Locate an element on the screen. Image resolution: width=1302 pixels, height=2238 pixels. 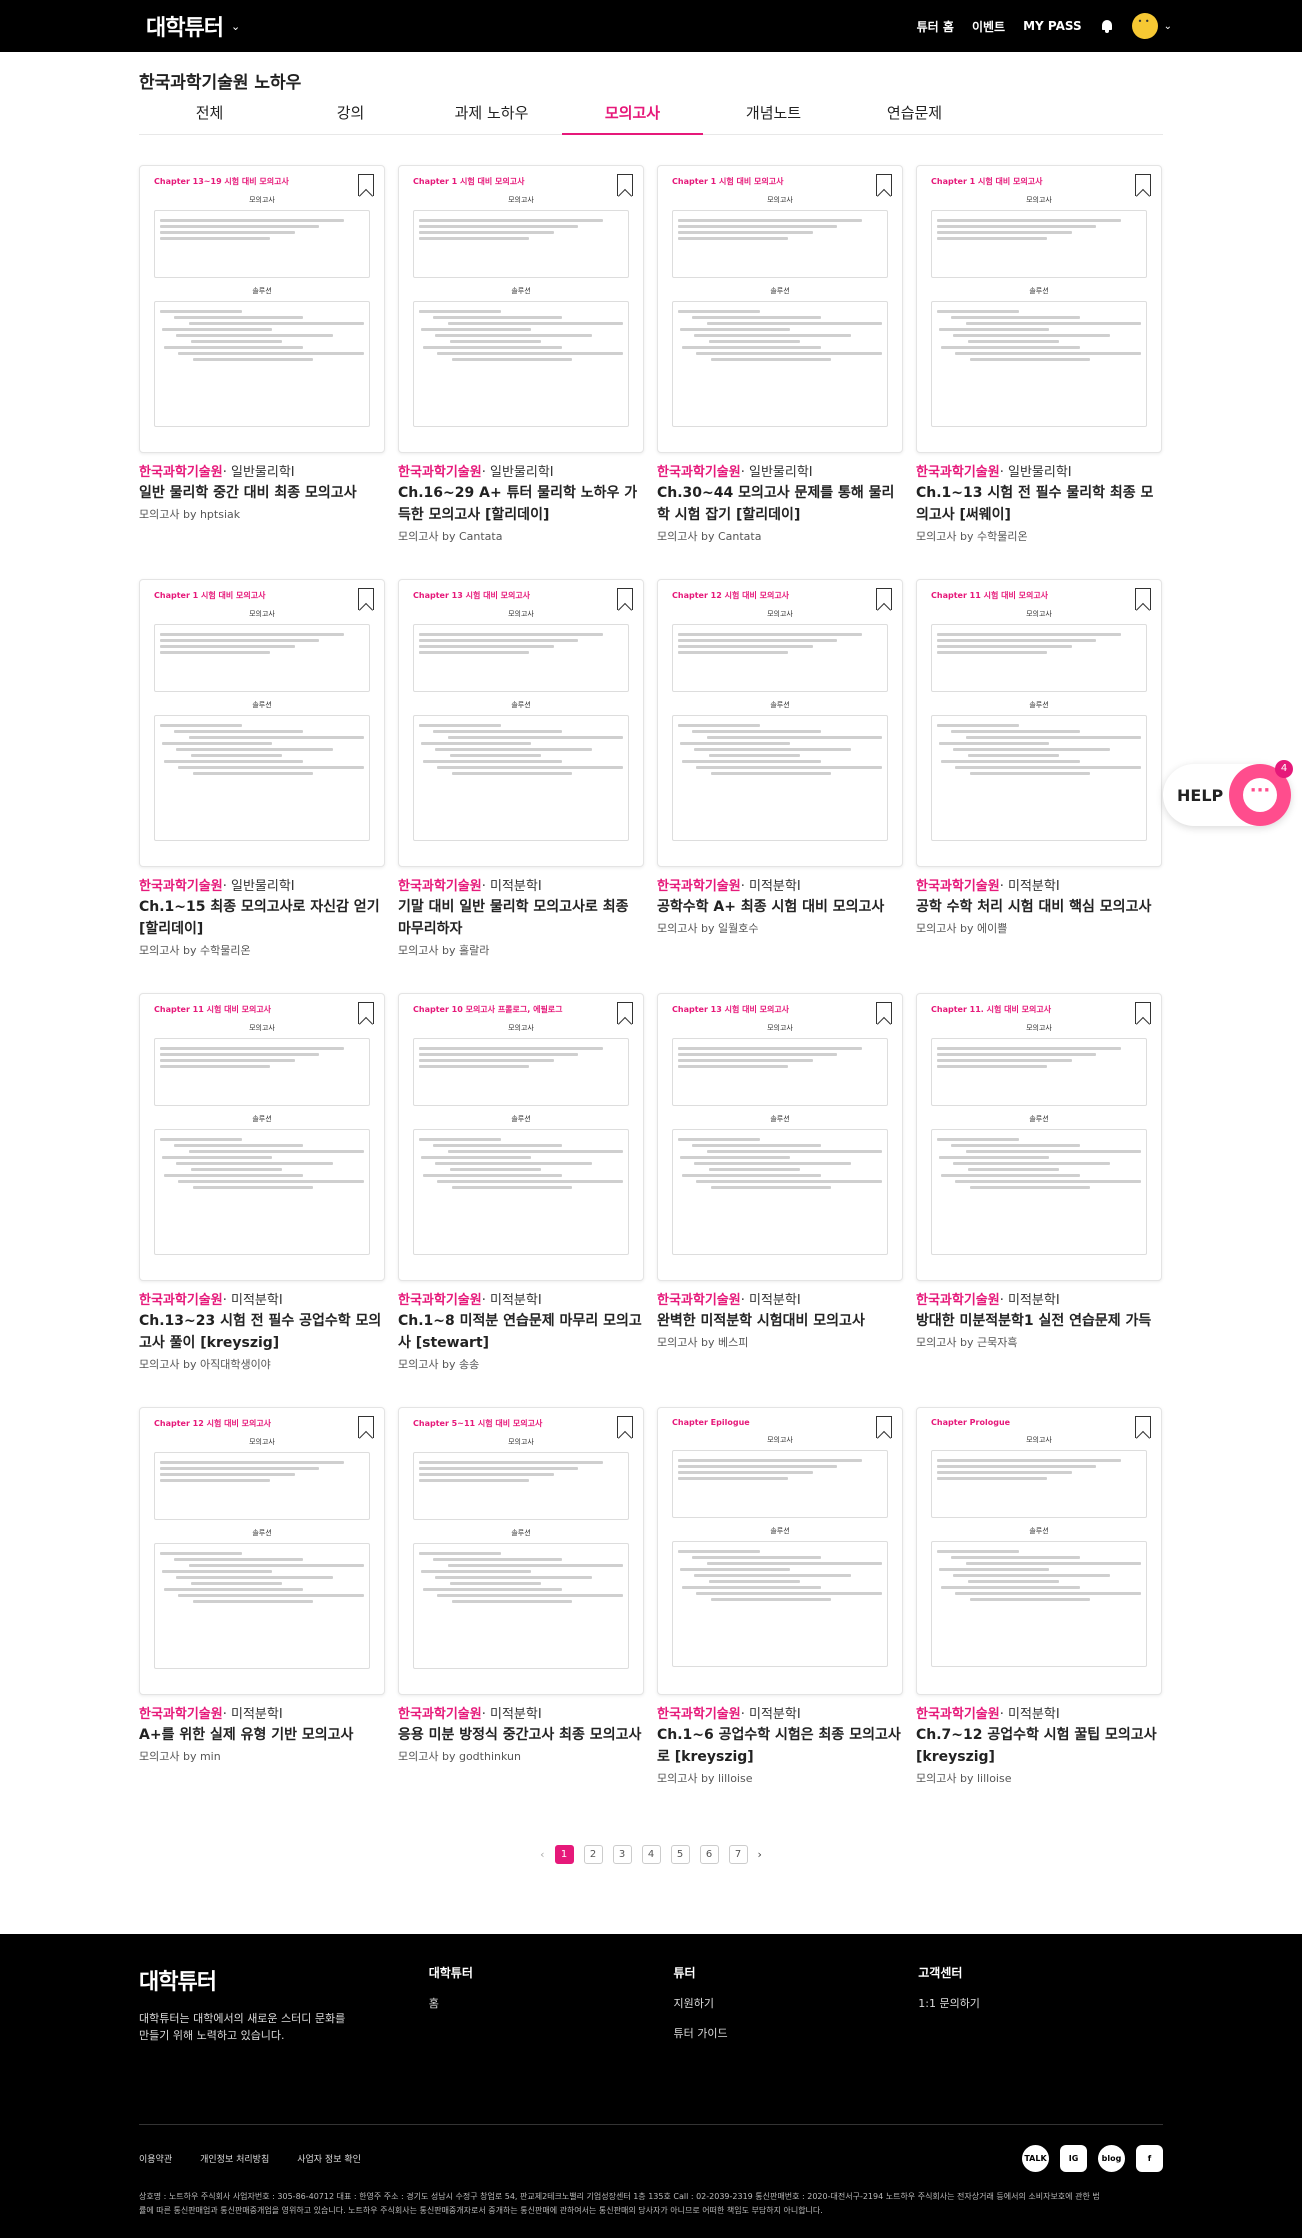
page-button: 5 is located at coordinates (680, 1854).